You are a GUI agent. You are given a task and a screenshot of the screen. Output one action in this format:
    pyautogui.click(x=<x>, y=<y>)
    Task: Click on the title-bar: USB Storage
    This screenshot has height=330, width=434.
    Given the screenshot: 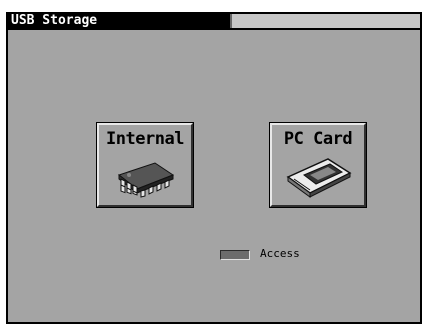 What is the action you would take?
    pyautogui.click(x=214, y=22)
    